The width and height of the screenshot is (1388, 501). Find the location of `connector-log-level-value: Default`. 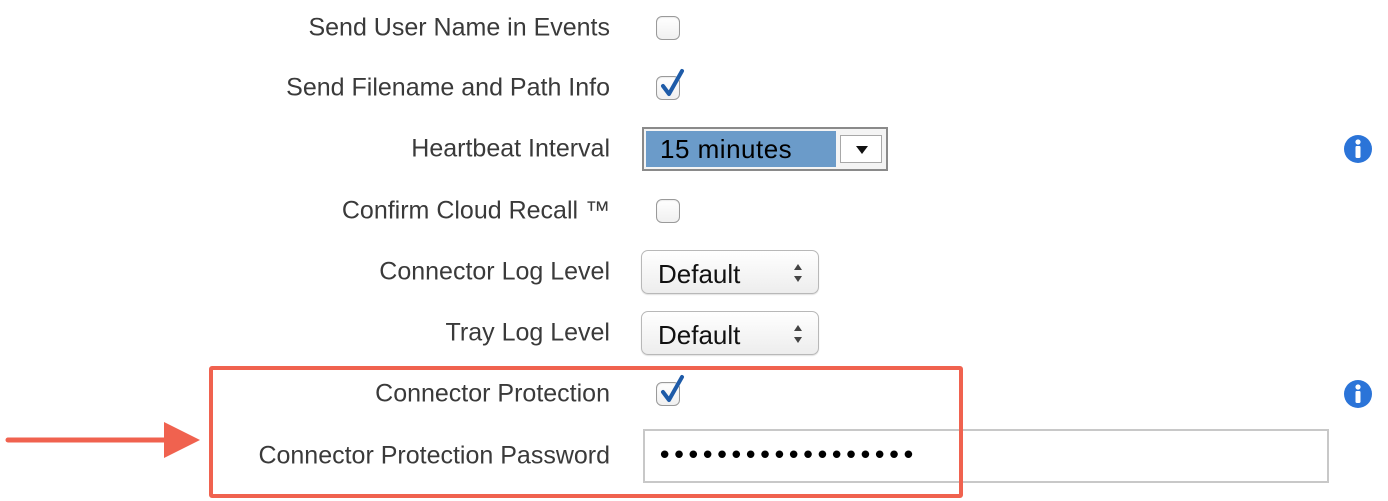

connector-log-level-value: Default is located at coordinates (699, 274).